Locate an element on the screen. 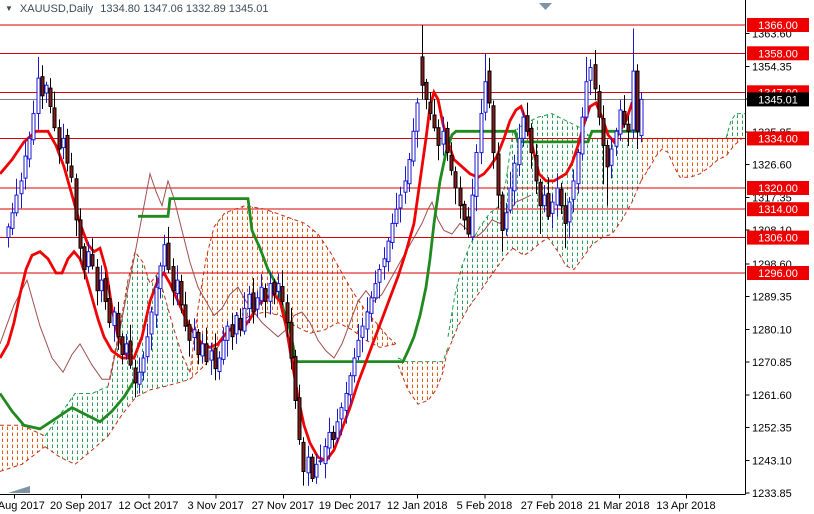 This screenshot has width=814, height=514. price-tick-label: 1289.35 is located at coordinates (772, 298).